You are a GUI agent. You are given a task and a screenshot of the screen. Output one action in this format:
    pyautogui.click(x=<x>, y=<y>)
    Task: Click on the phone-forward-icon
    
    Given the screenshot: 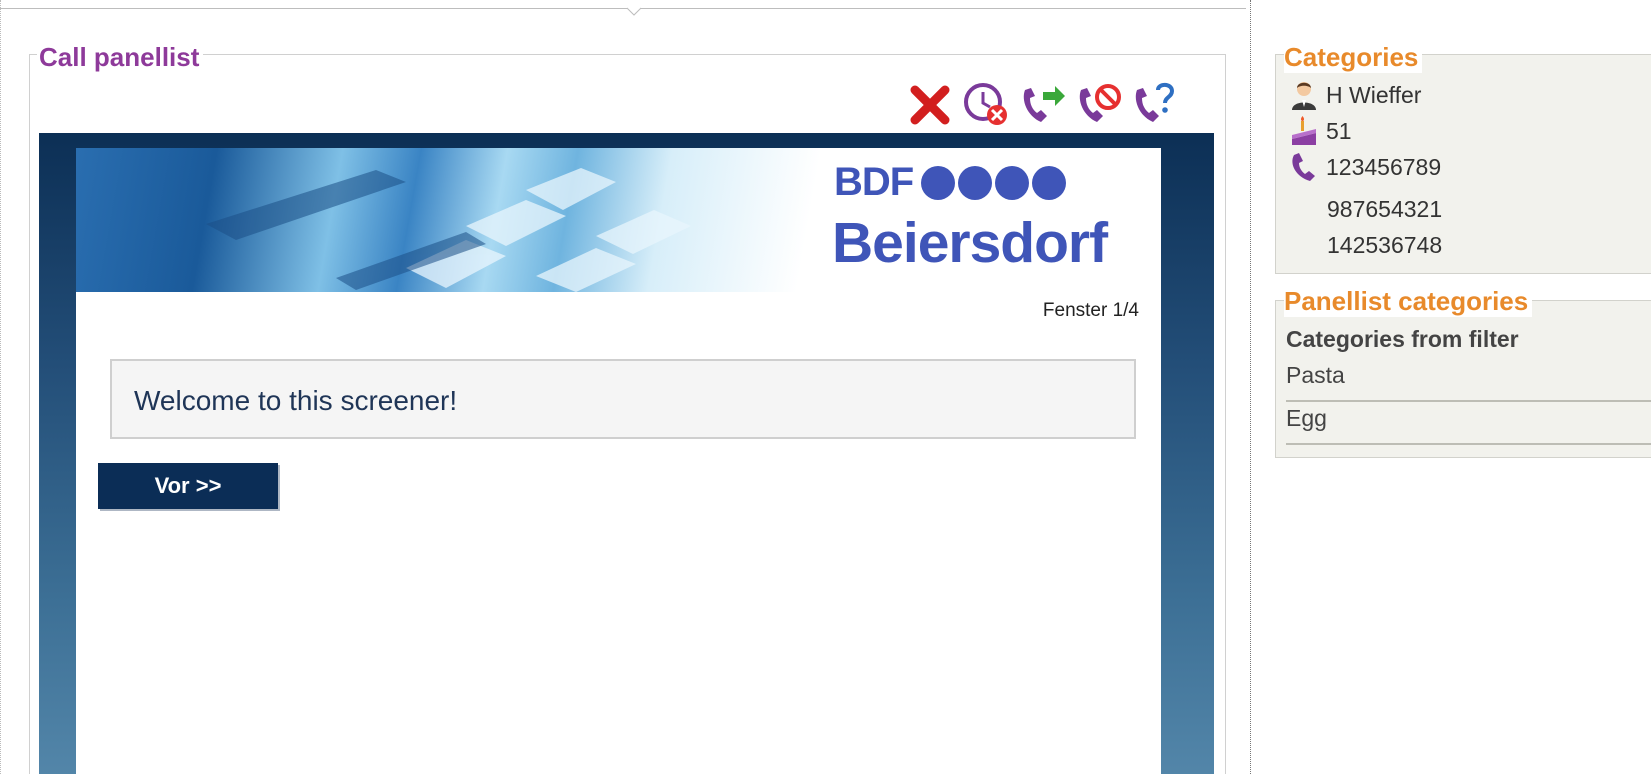 What is the action you would take?
    pyautogui.click(x=1042, y=104)
    